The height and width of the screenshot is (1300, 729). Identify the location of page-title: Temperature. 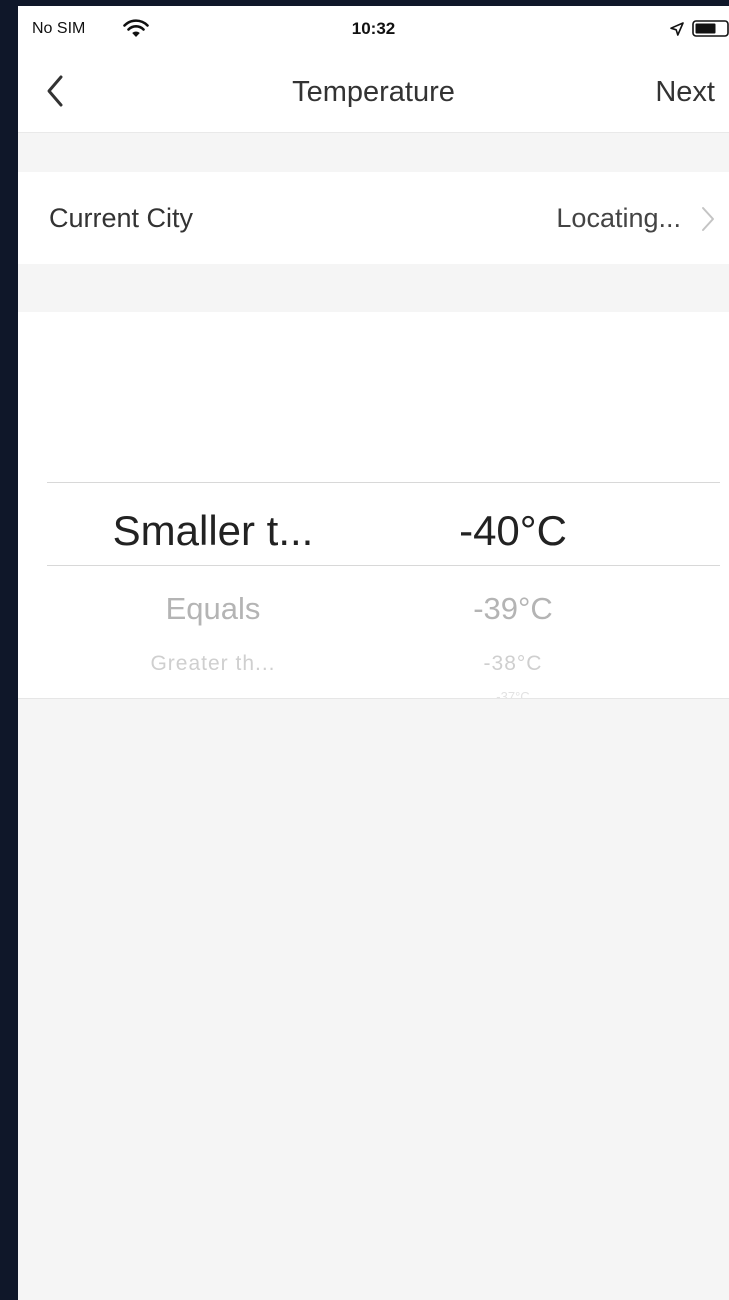
(373, 92).